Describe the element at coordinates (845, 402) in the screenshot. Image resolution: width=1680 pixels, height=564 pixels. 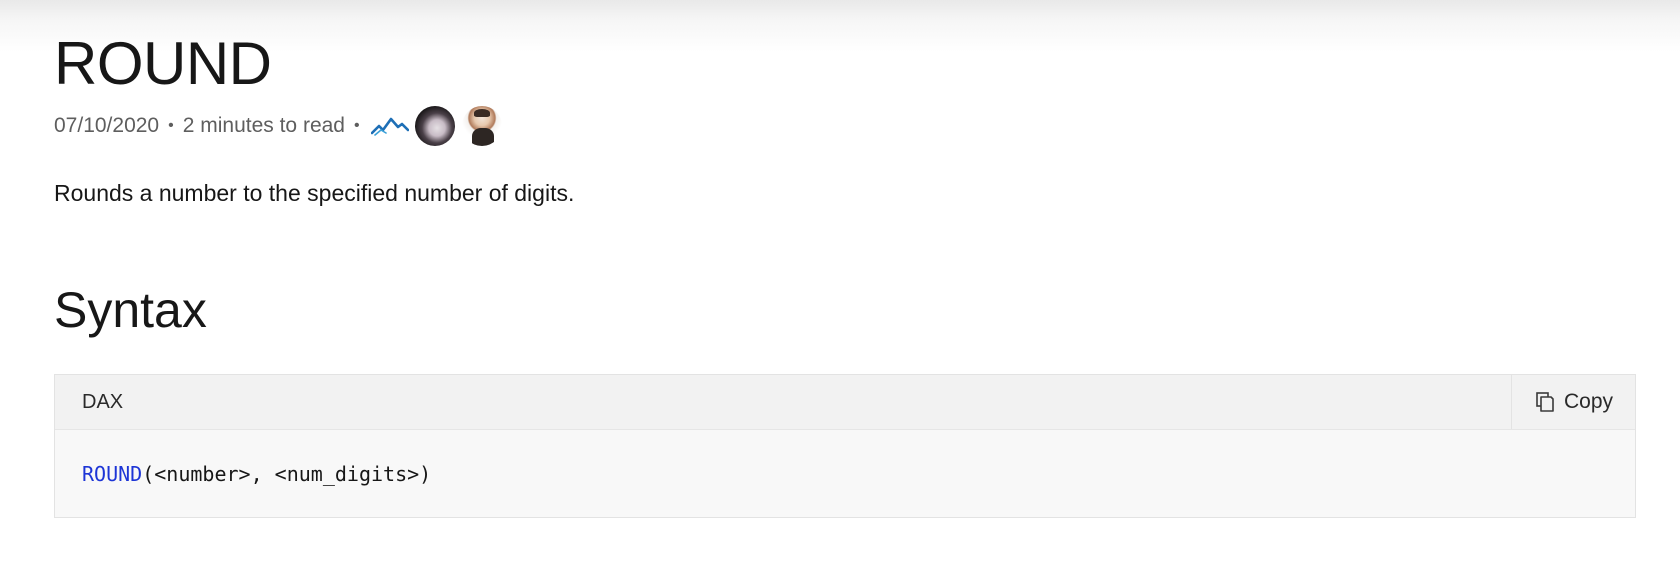
I see `code-block-header: DAX Copy` at that location.